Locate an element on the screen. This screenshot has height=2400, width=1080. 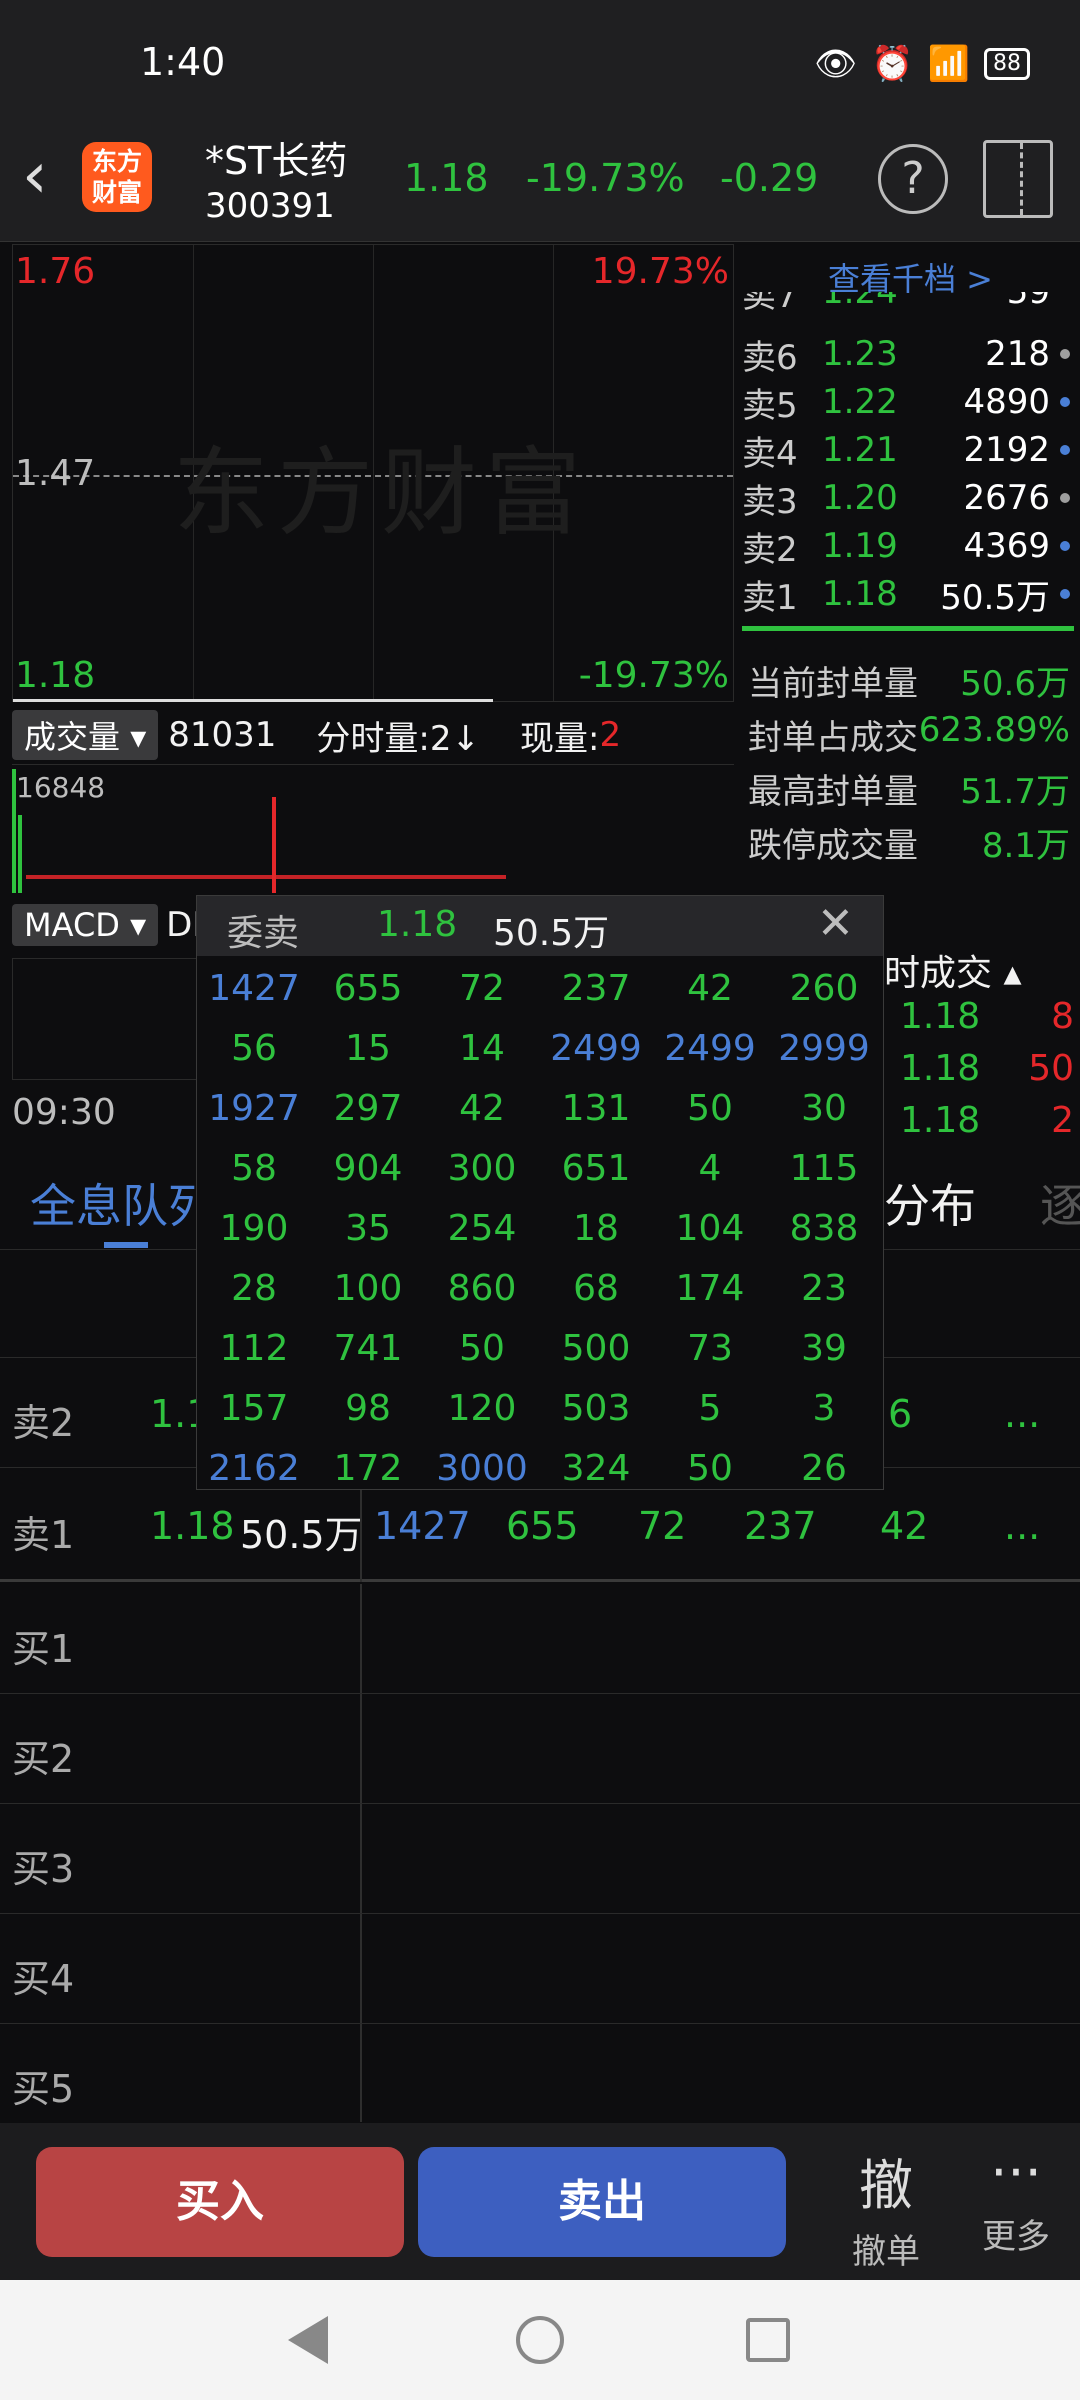
popup-order-cell: 741 is located at coordinates (368, 1348).